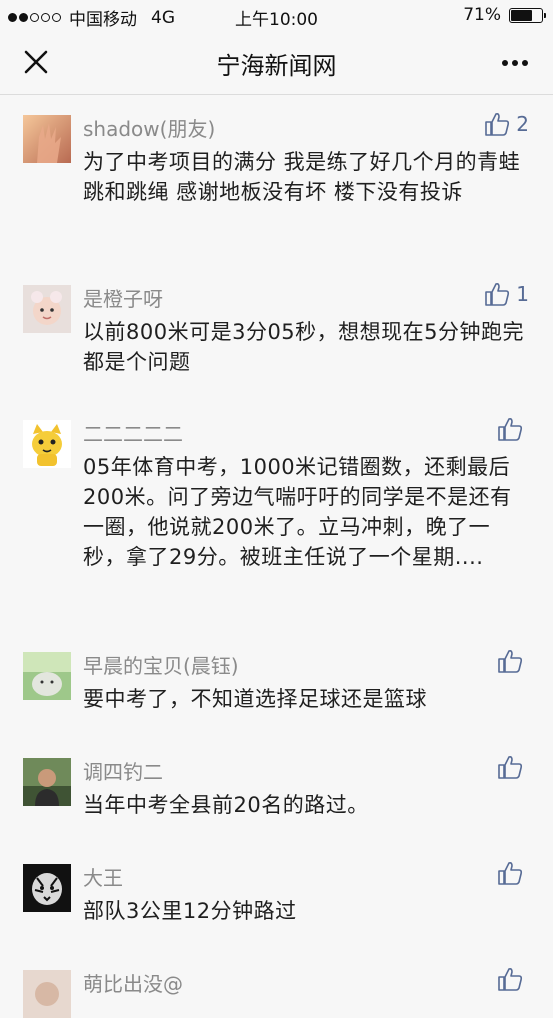 Image resolution: width=553 pixels, height=1018 pixels. I want to click on comment-text: 为了中考项目的满分 我是练了好几个月的青蛙跳和跳绳 感谢地板没有坏 楼下没有投诉, so click(302, 177).